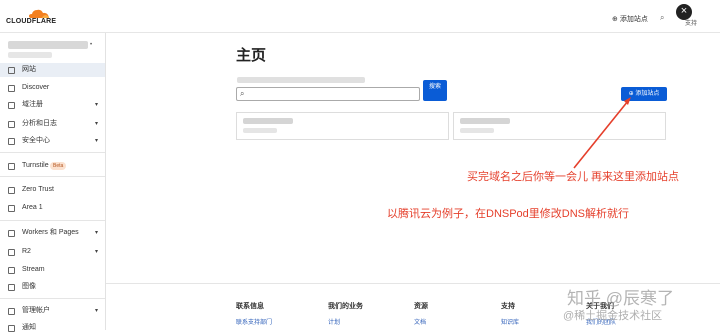 This screenshot has height=335, width=720. I want to click on footer-link: 联系支持部门, so click(254, 321).